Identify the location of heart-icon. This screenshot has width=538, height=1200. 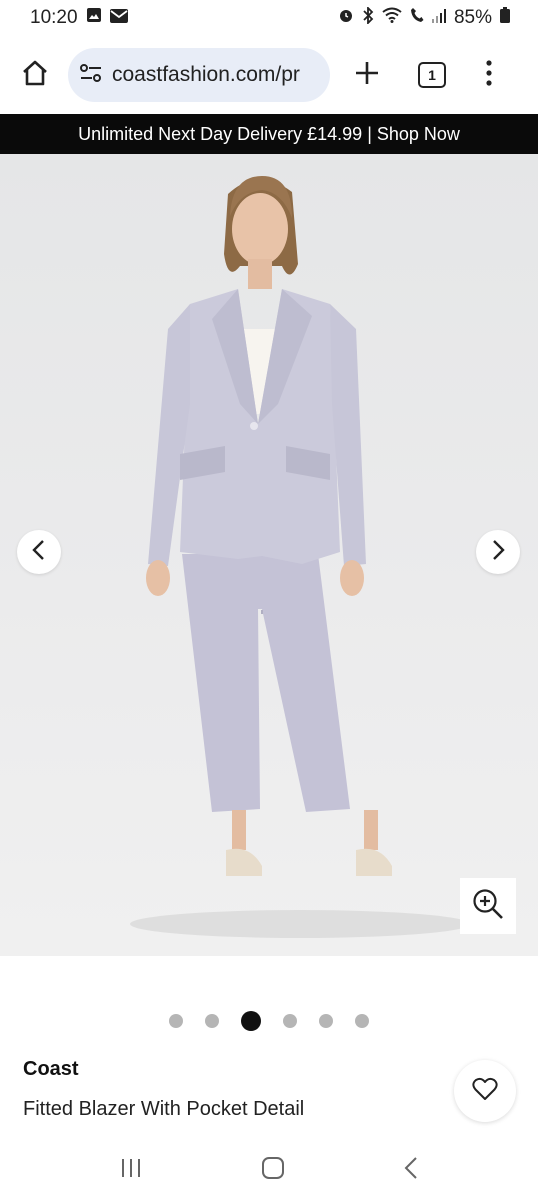
(485, 1091).